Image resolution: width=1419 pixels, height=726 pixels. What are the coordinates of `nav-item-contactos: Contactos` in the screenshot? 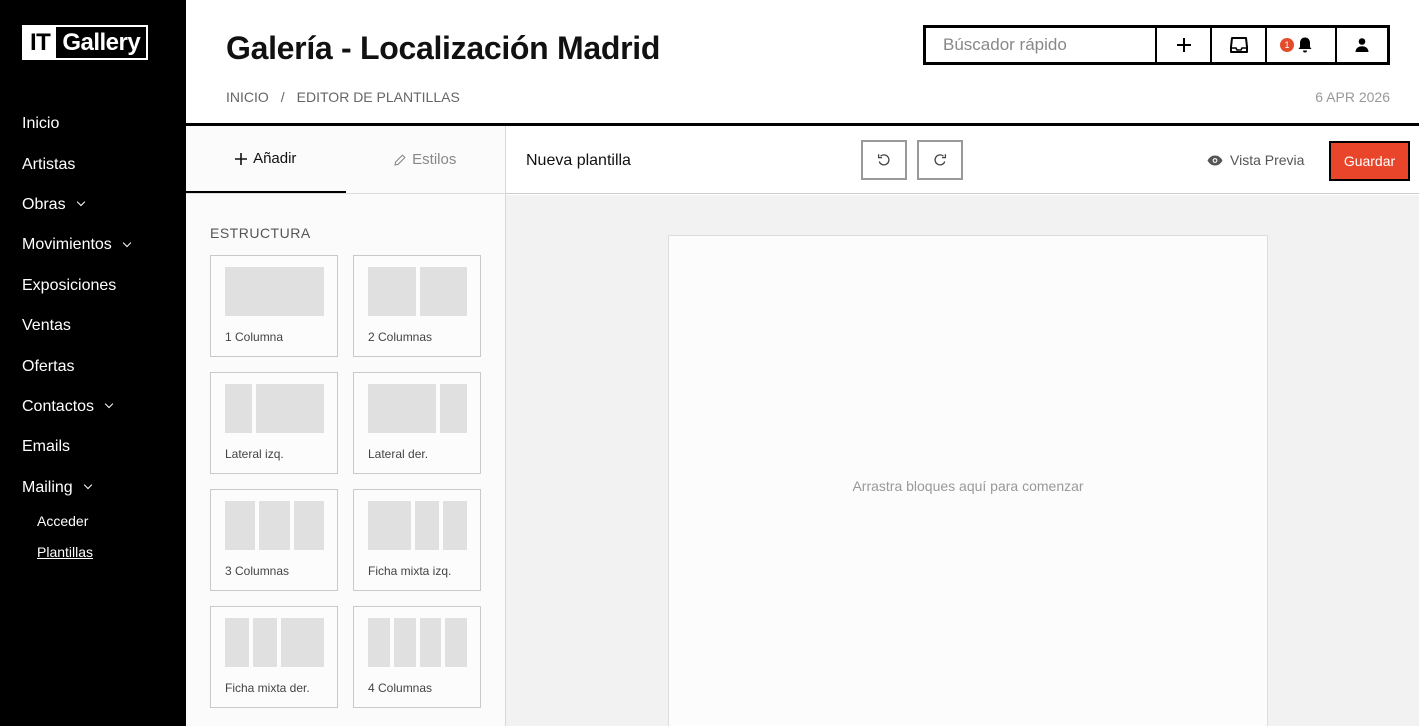 It's located at (76, 407).